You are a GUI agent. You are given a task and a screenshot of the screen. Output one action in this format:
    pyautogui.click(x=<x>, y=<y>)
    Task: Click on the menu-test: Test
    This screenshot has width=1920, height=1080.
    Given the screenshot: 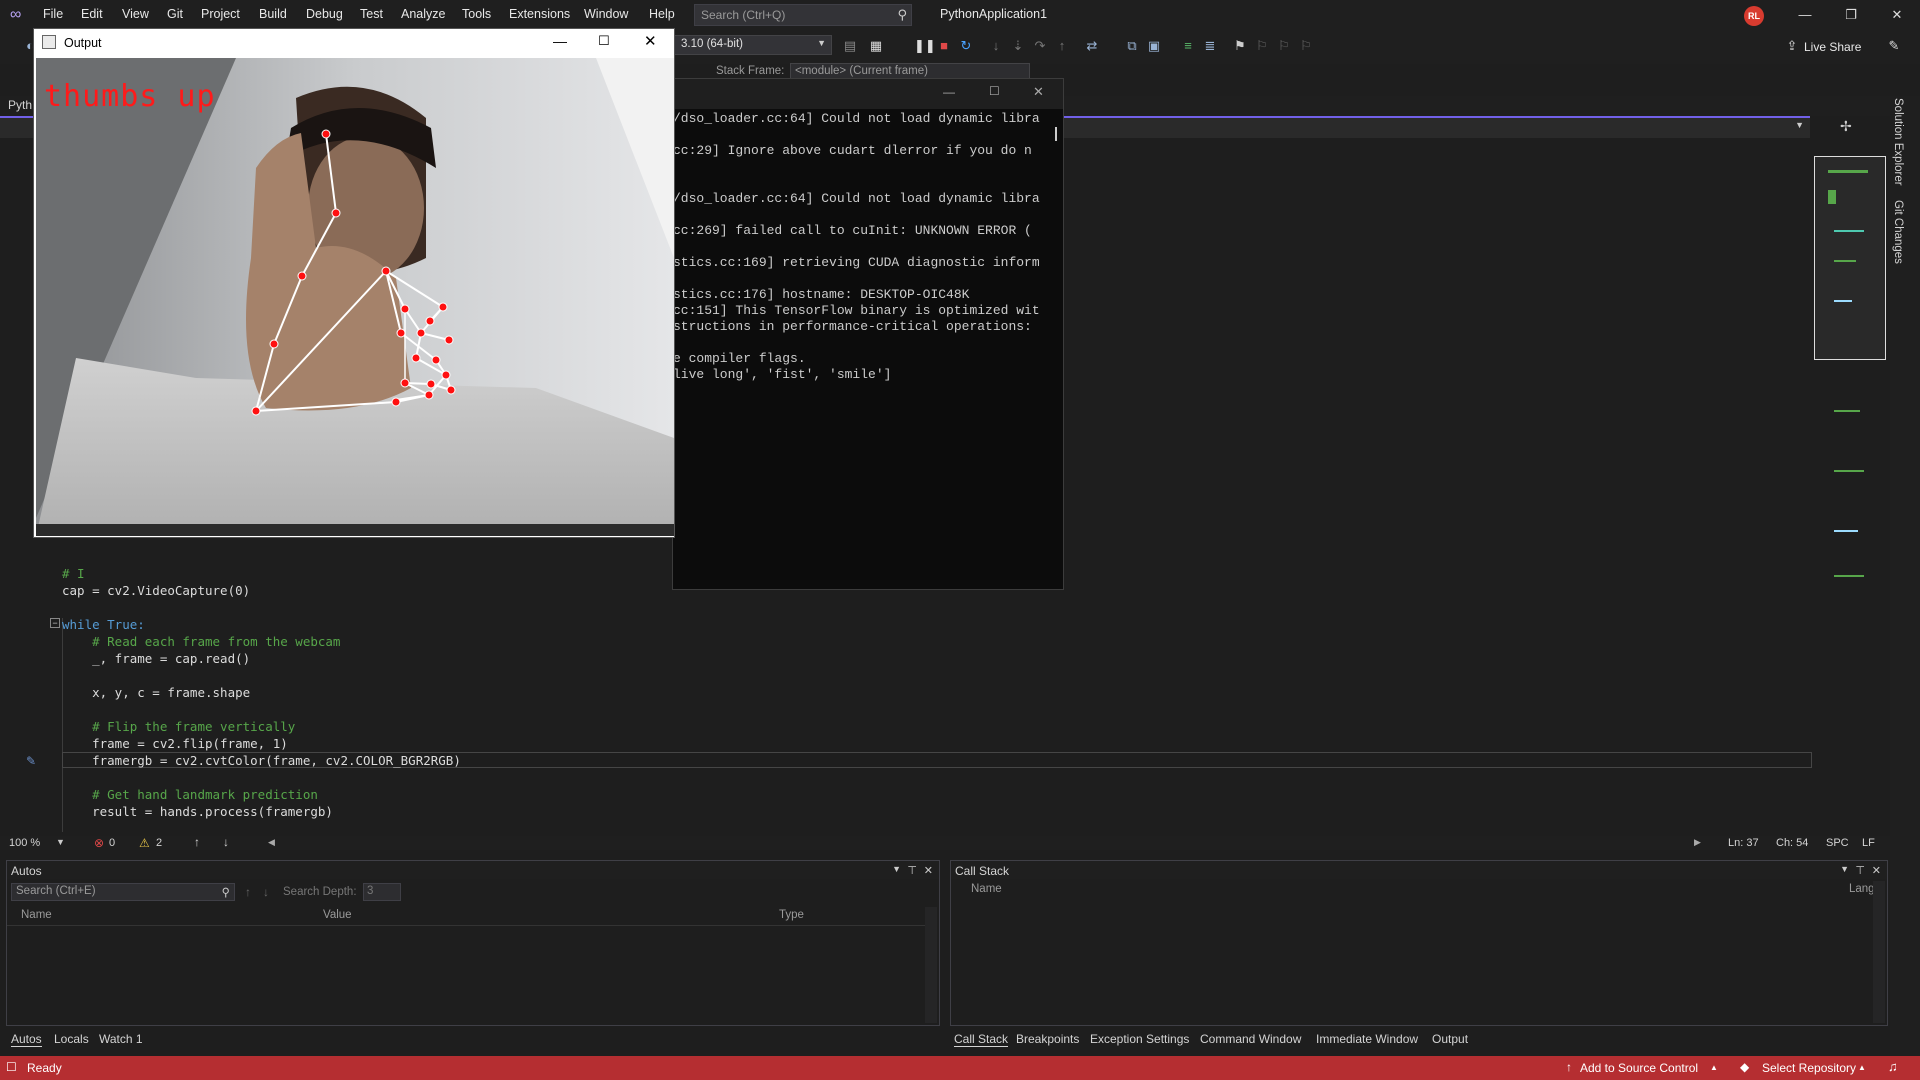 What is the action you would take?
    pyautogui.click(x=371, y=14)
    